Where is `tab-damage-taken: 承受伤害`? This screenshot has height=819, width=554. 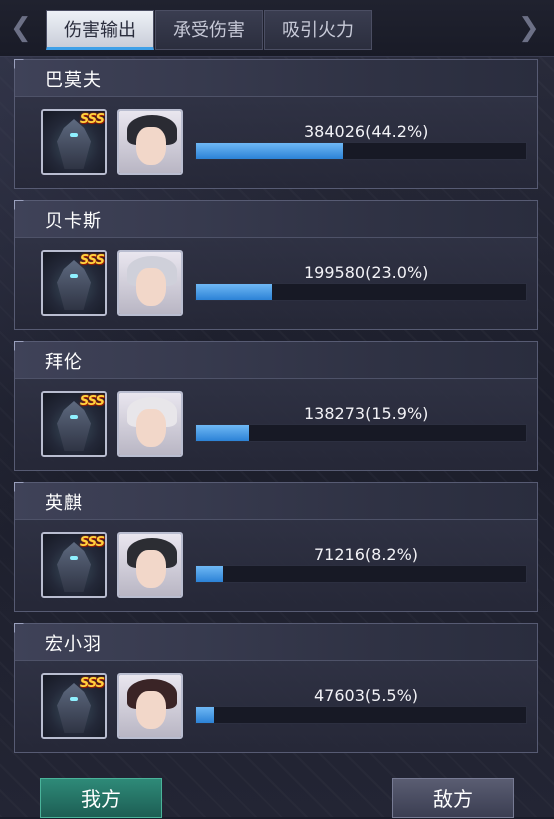 tab-damage-taken: 承受伤害 is located at coordinates (209, 30).